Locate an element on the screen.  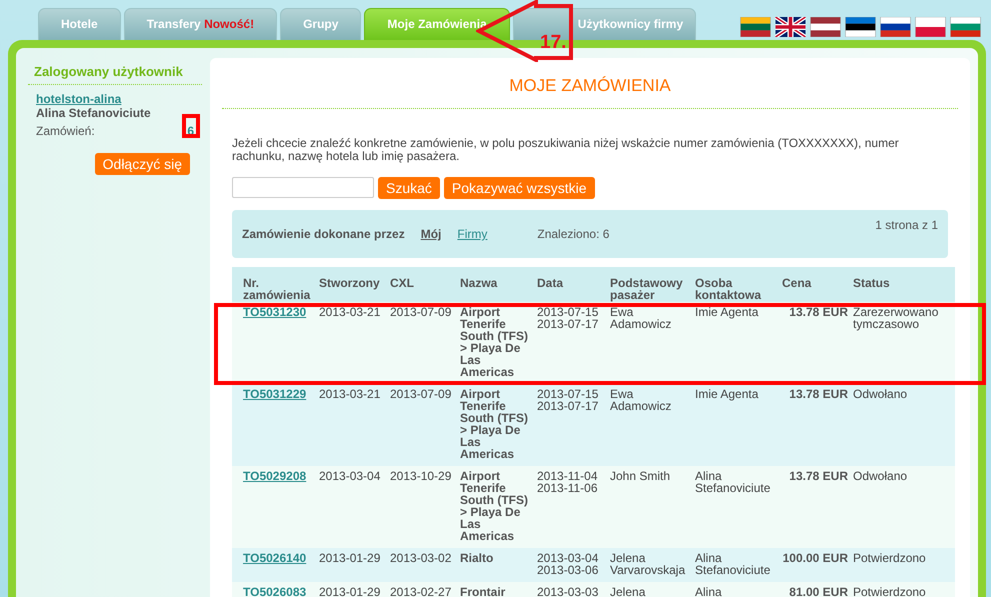
show-all-button: Pokazywać wzsystkie is located at coordinates (519, 188).